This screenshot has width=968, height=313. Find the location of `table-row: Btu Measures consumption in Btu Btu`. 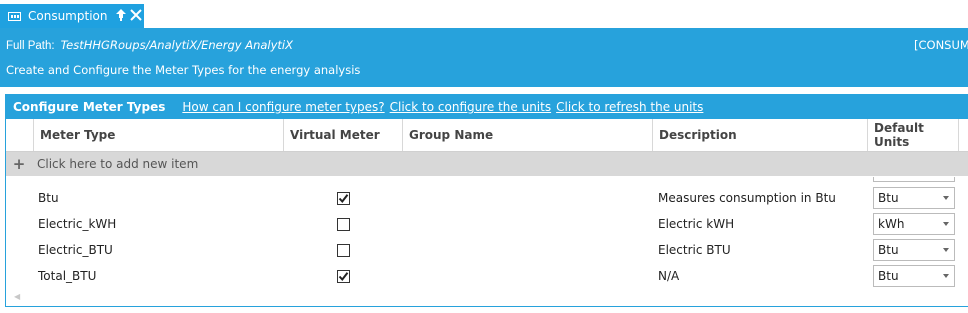

table-row: Btu Measures consumption in Btu Btu is located at coordinates (487, 198).